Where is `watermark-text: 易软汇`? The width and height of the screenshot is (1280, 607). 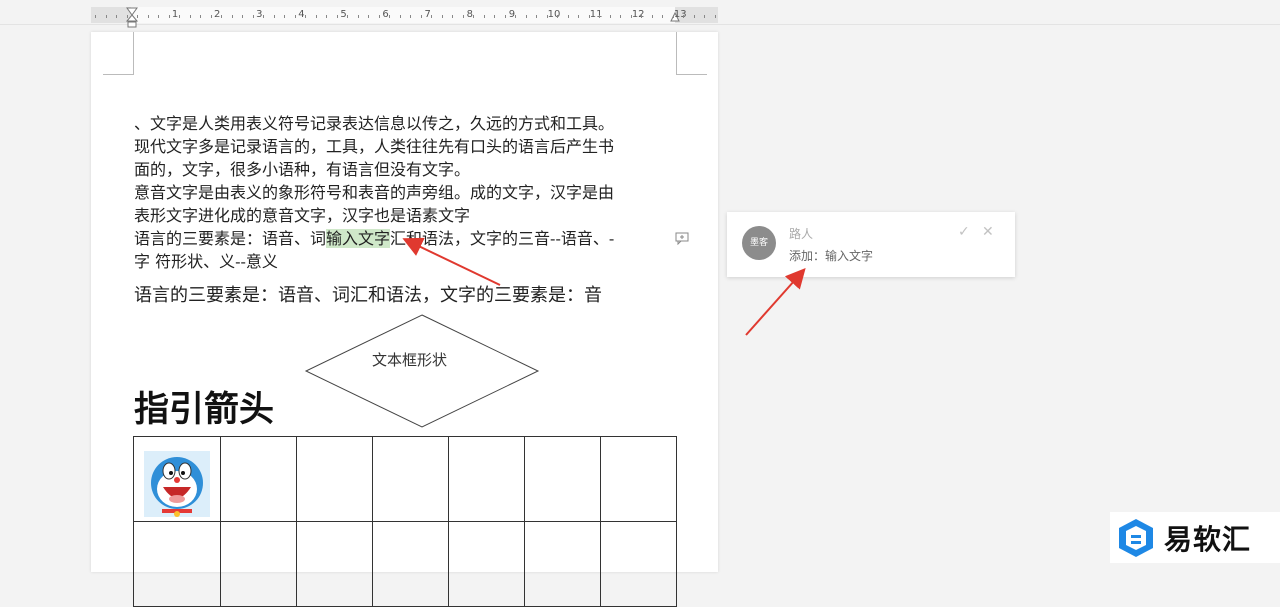
watermark-text: 易软汇 is located at coordinates (1208, 539).